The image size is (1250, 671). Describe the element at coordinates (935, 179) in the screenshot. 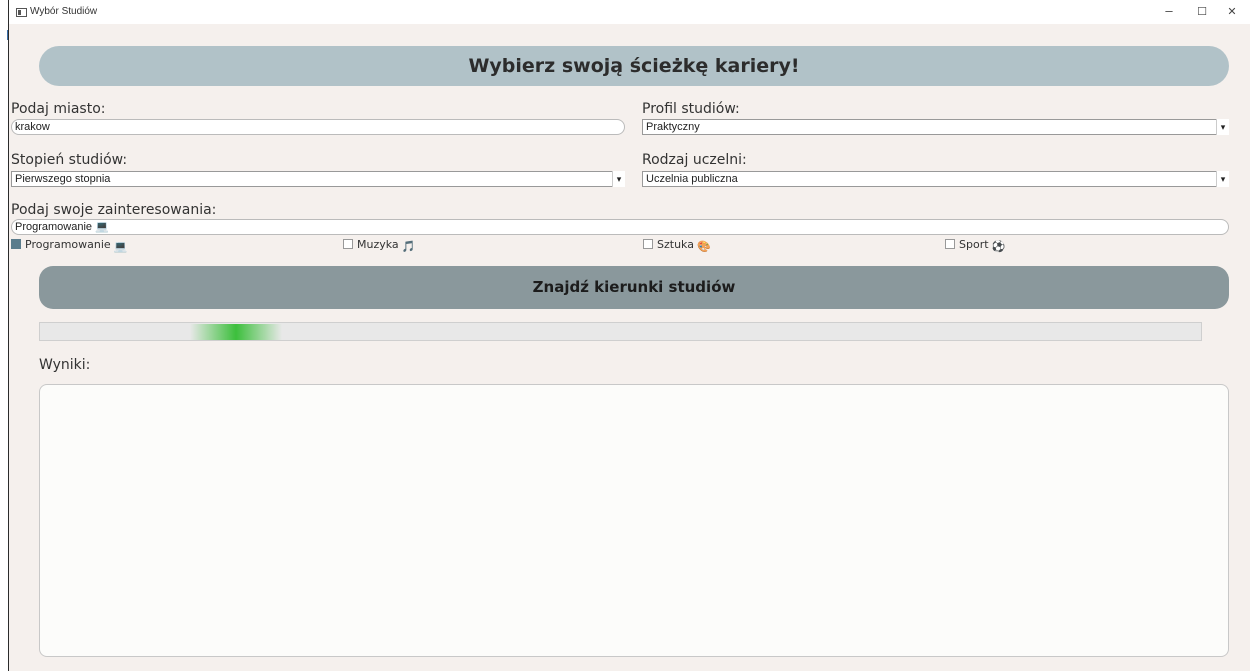

I see `university-select: Uczelnia publiczna ▾` at that location.